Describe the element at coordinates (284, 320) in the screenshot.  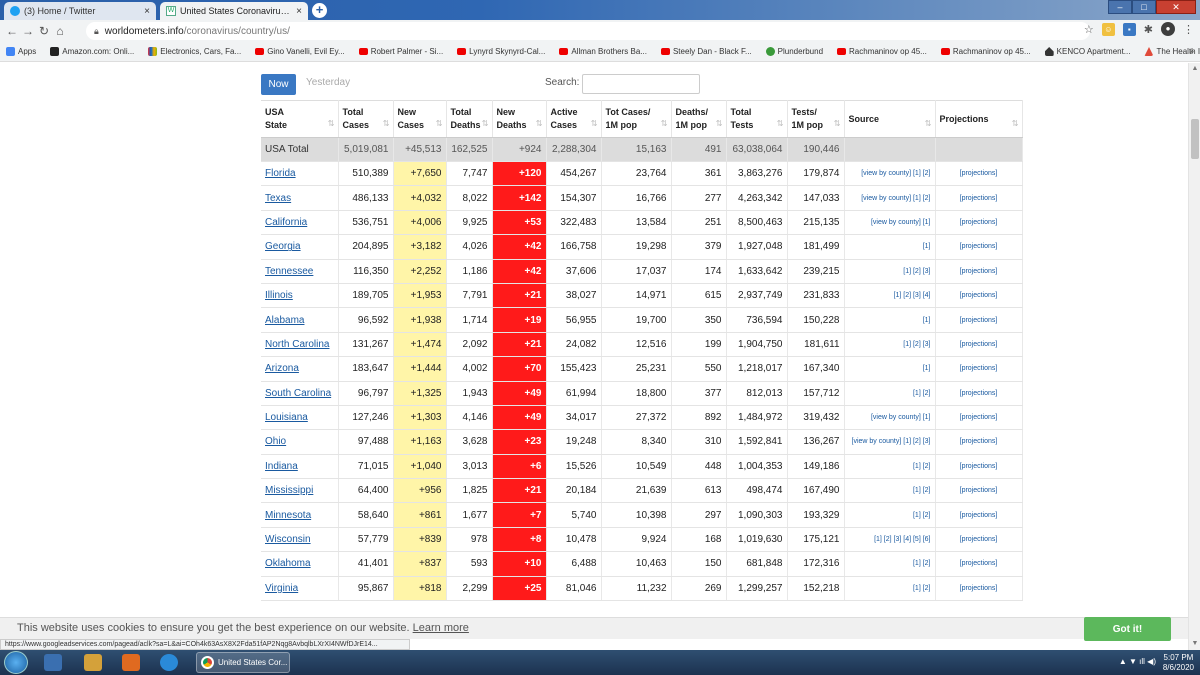
I see `state-link: Alabama` at that location.